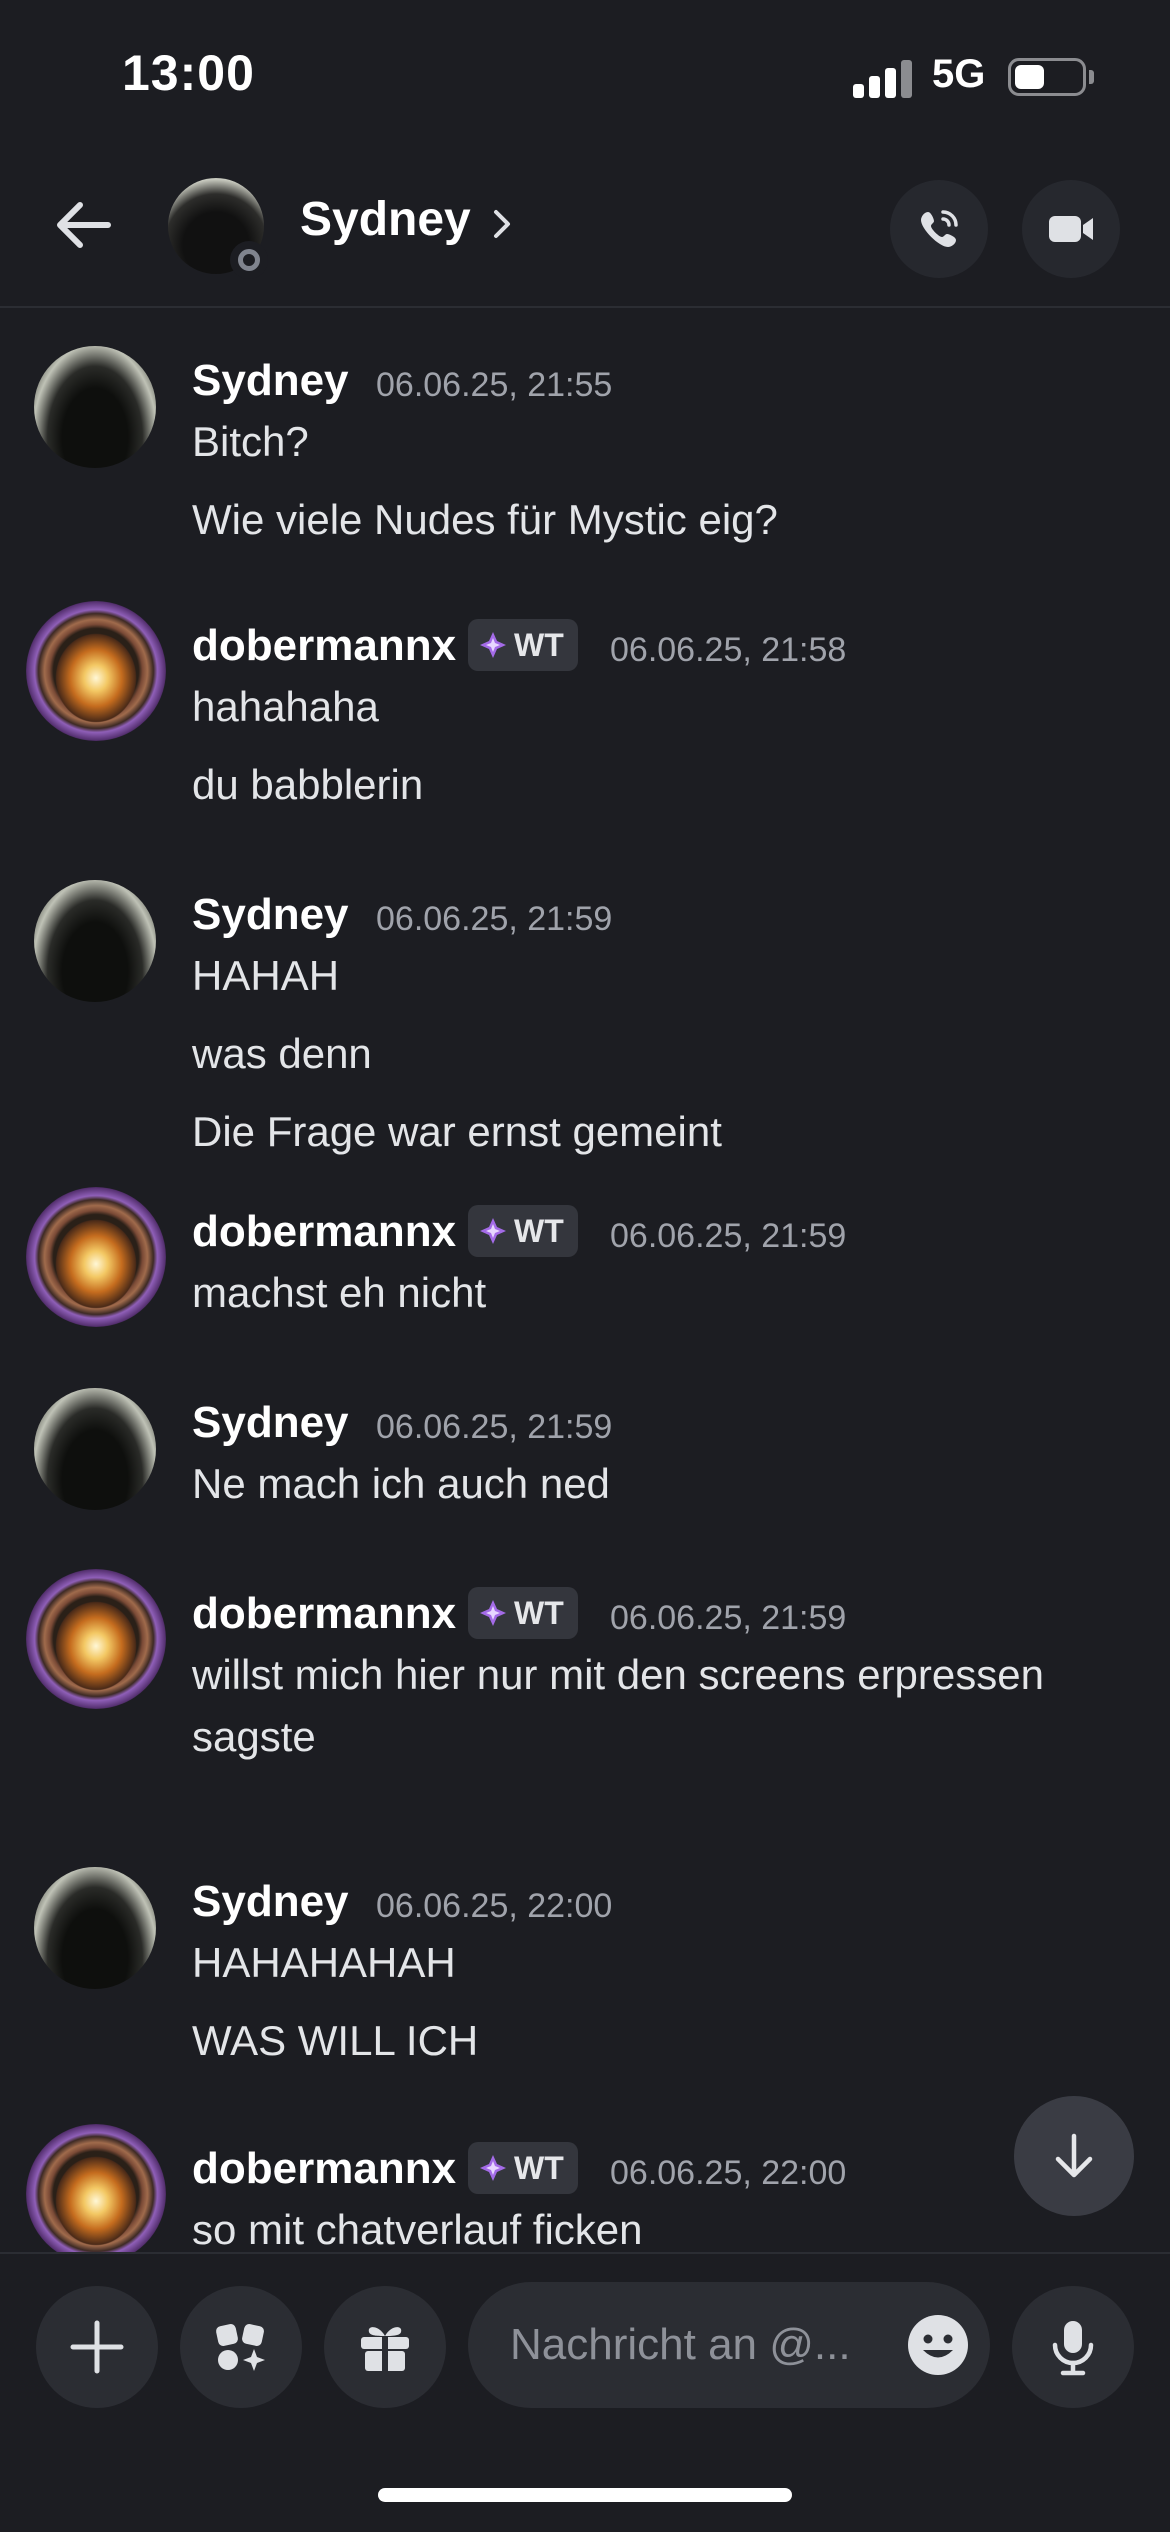 The height and width of the screenshot is (2532, 1170). Describe the element at coordinates (285, 707) in the screenshot. I see `message-text: hahahaha` at that location.